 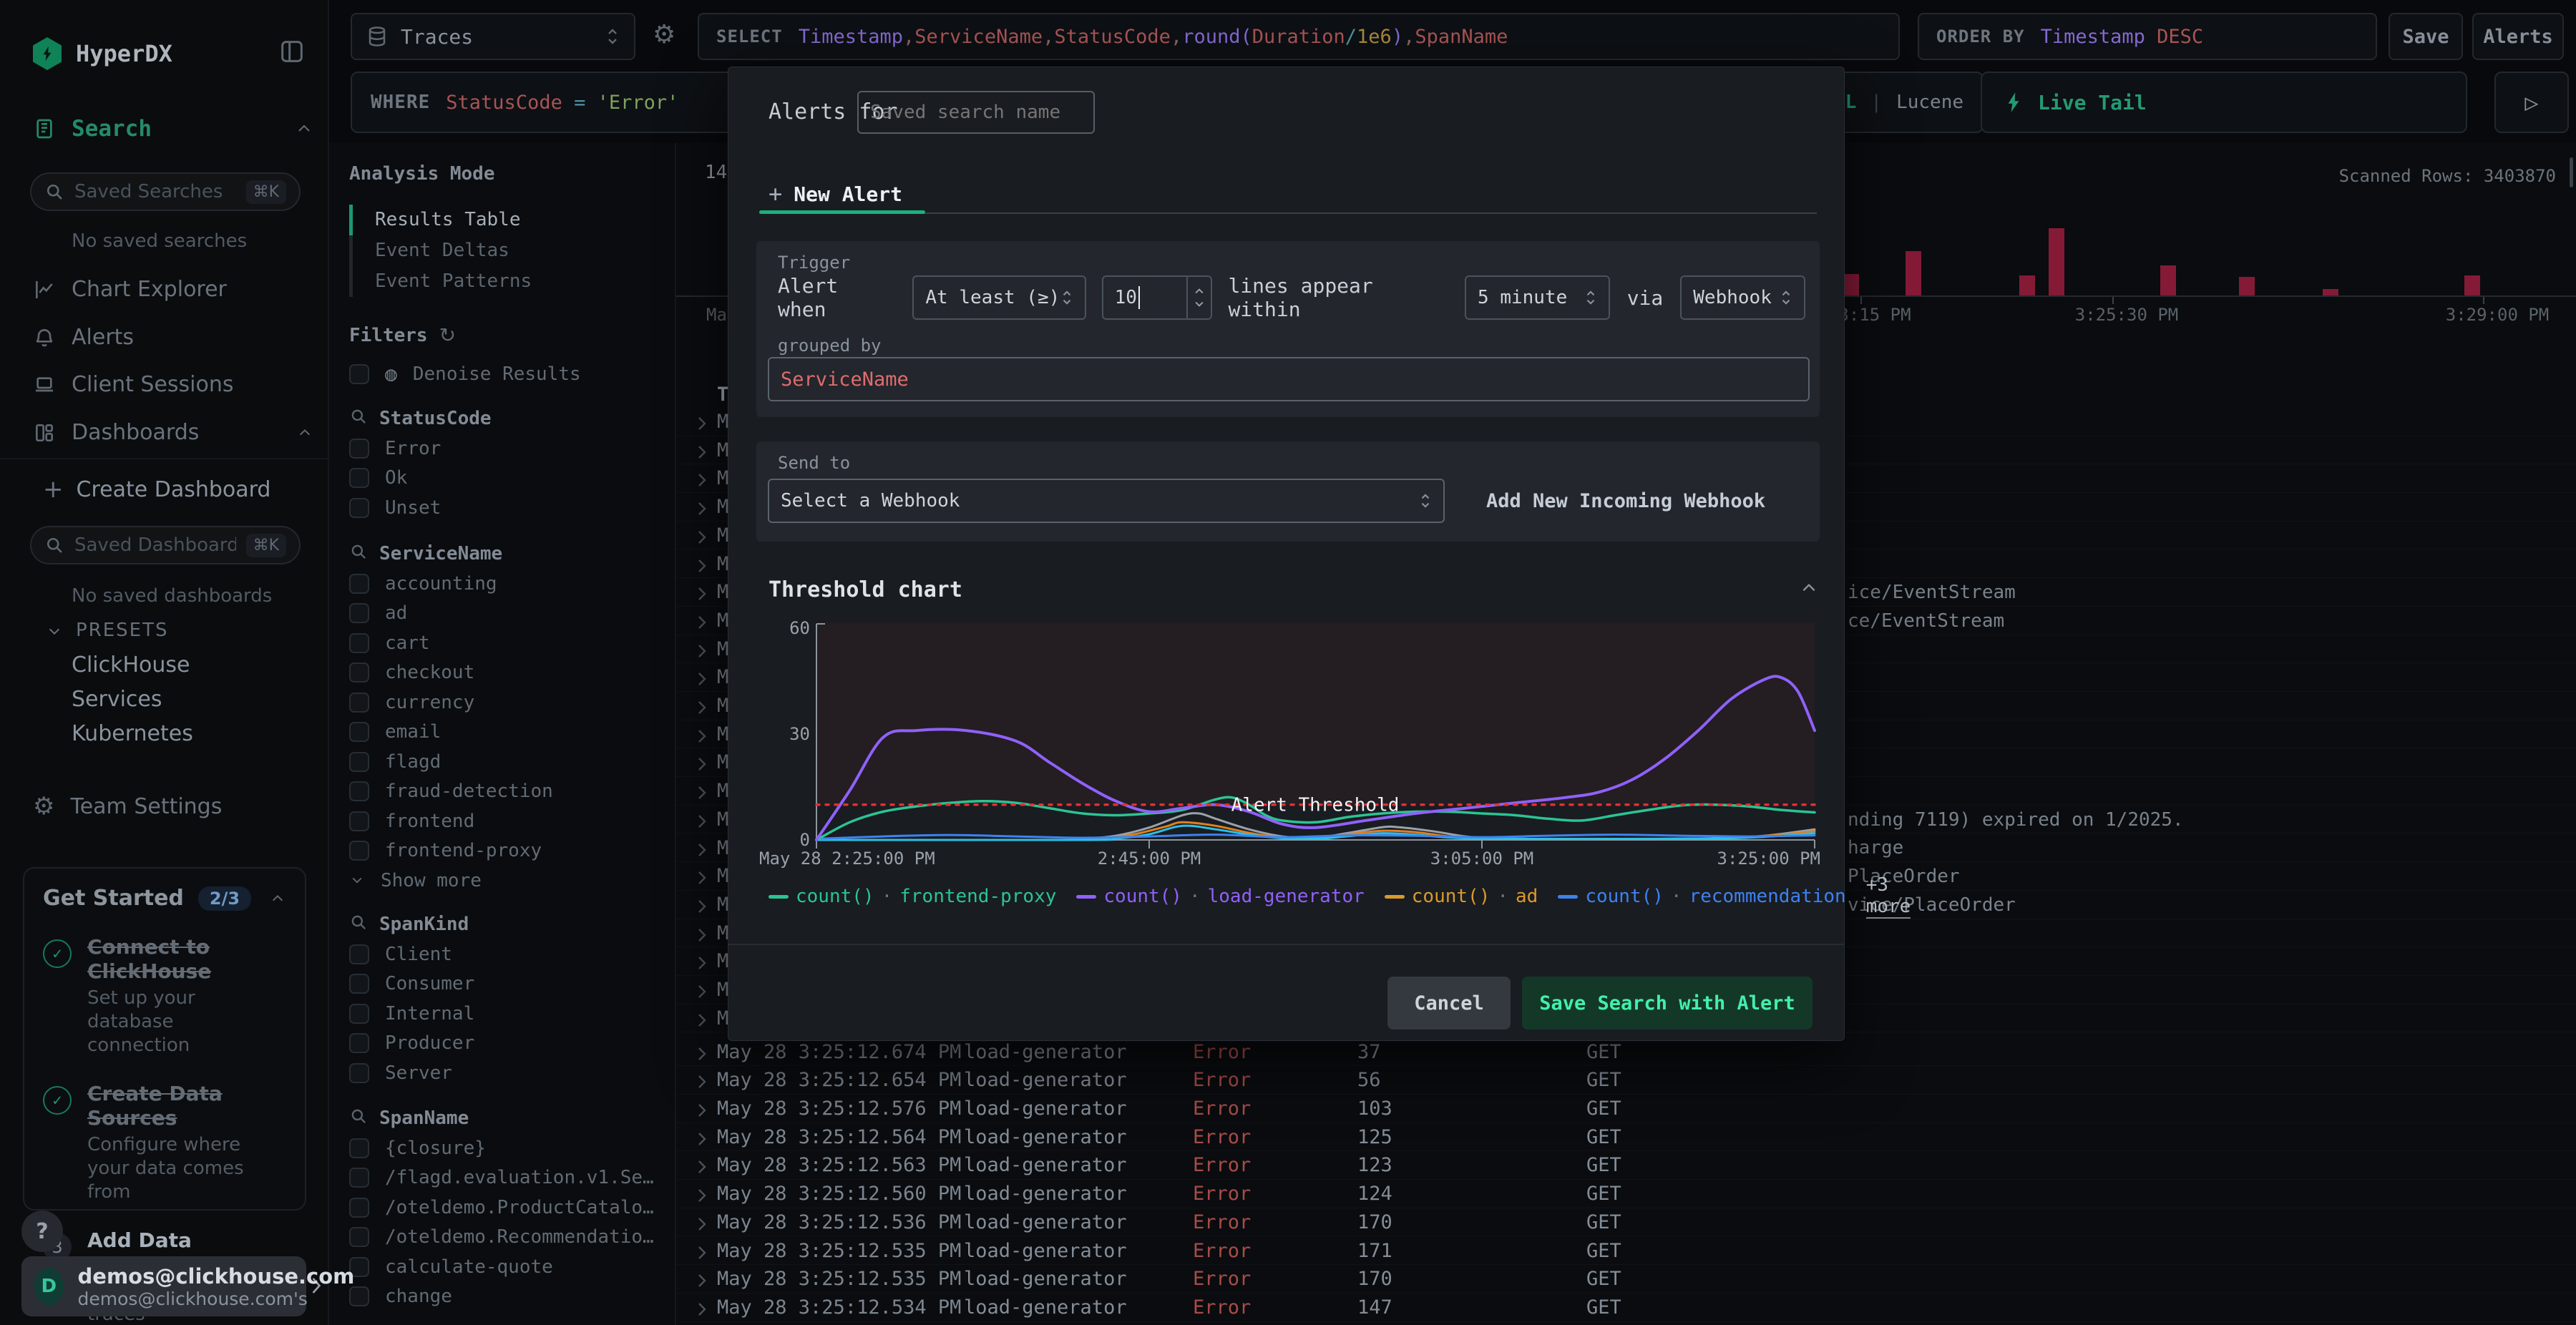 What do you see at coordinates (999, 298) in the screenshot?
I see `threshold-type-select: At least (≥)` at bounding box center [999, 298].